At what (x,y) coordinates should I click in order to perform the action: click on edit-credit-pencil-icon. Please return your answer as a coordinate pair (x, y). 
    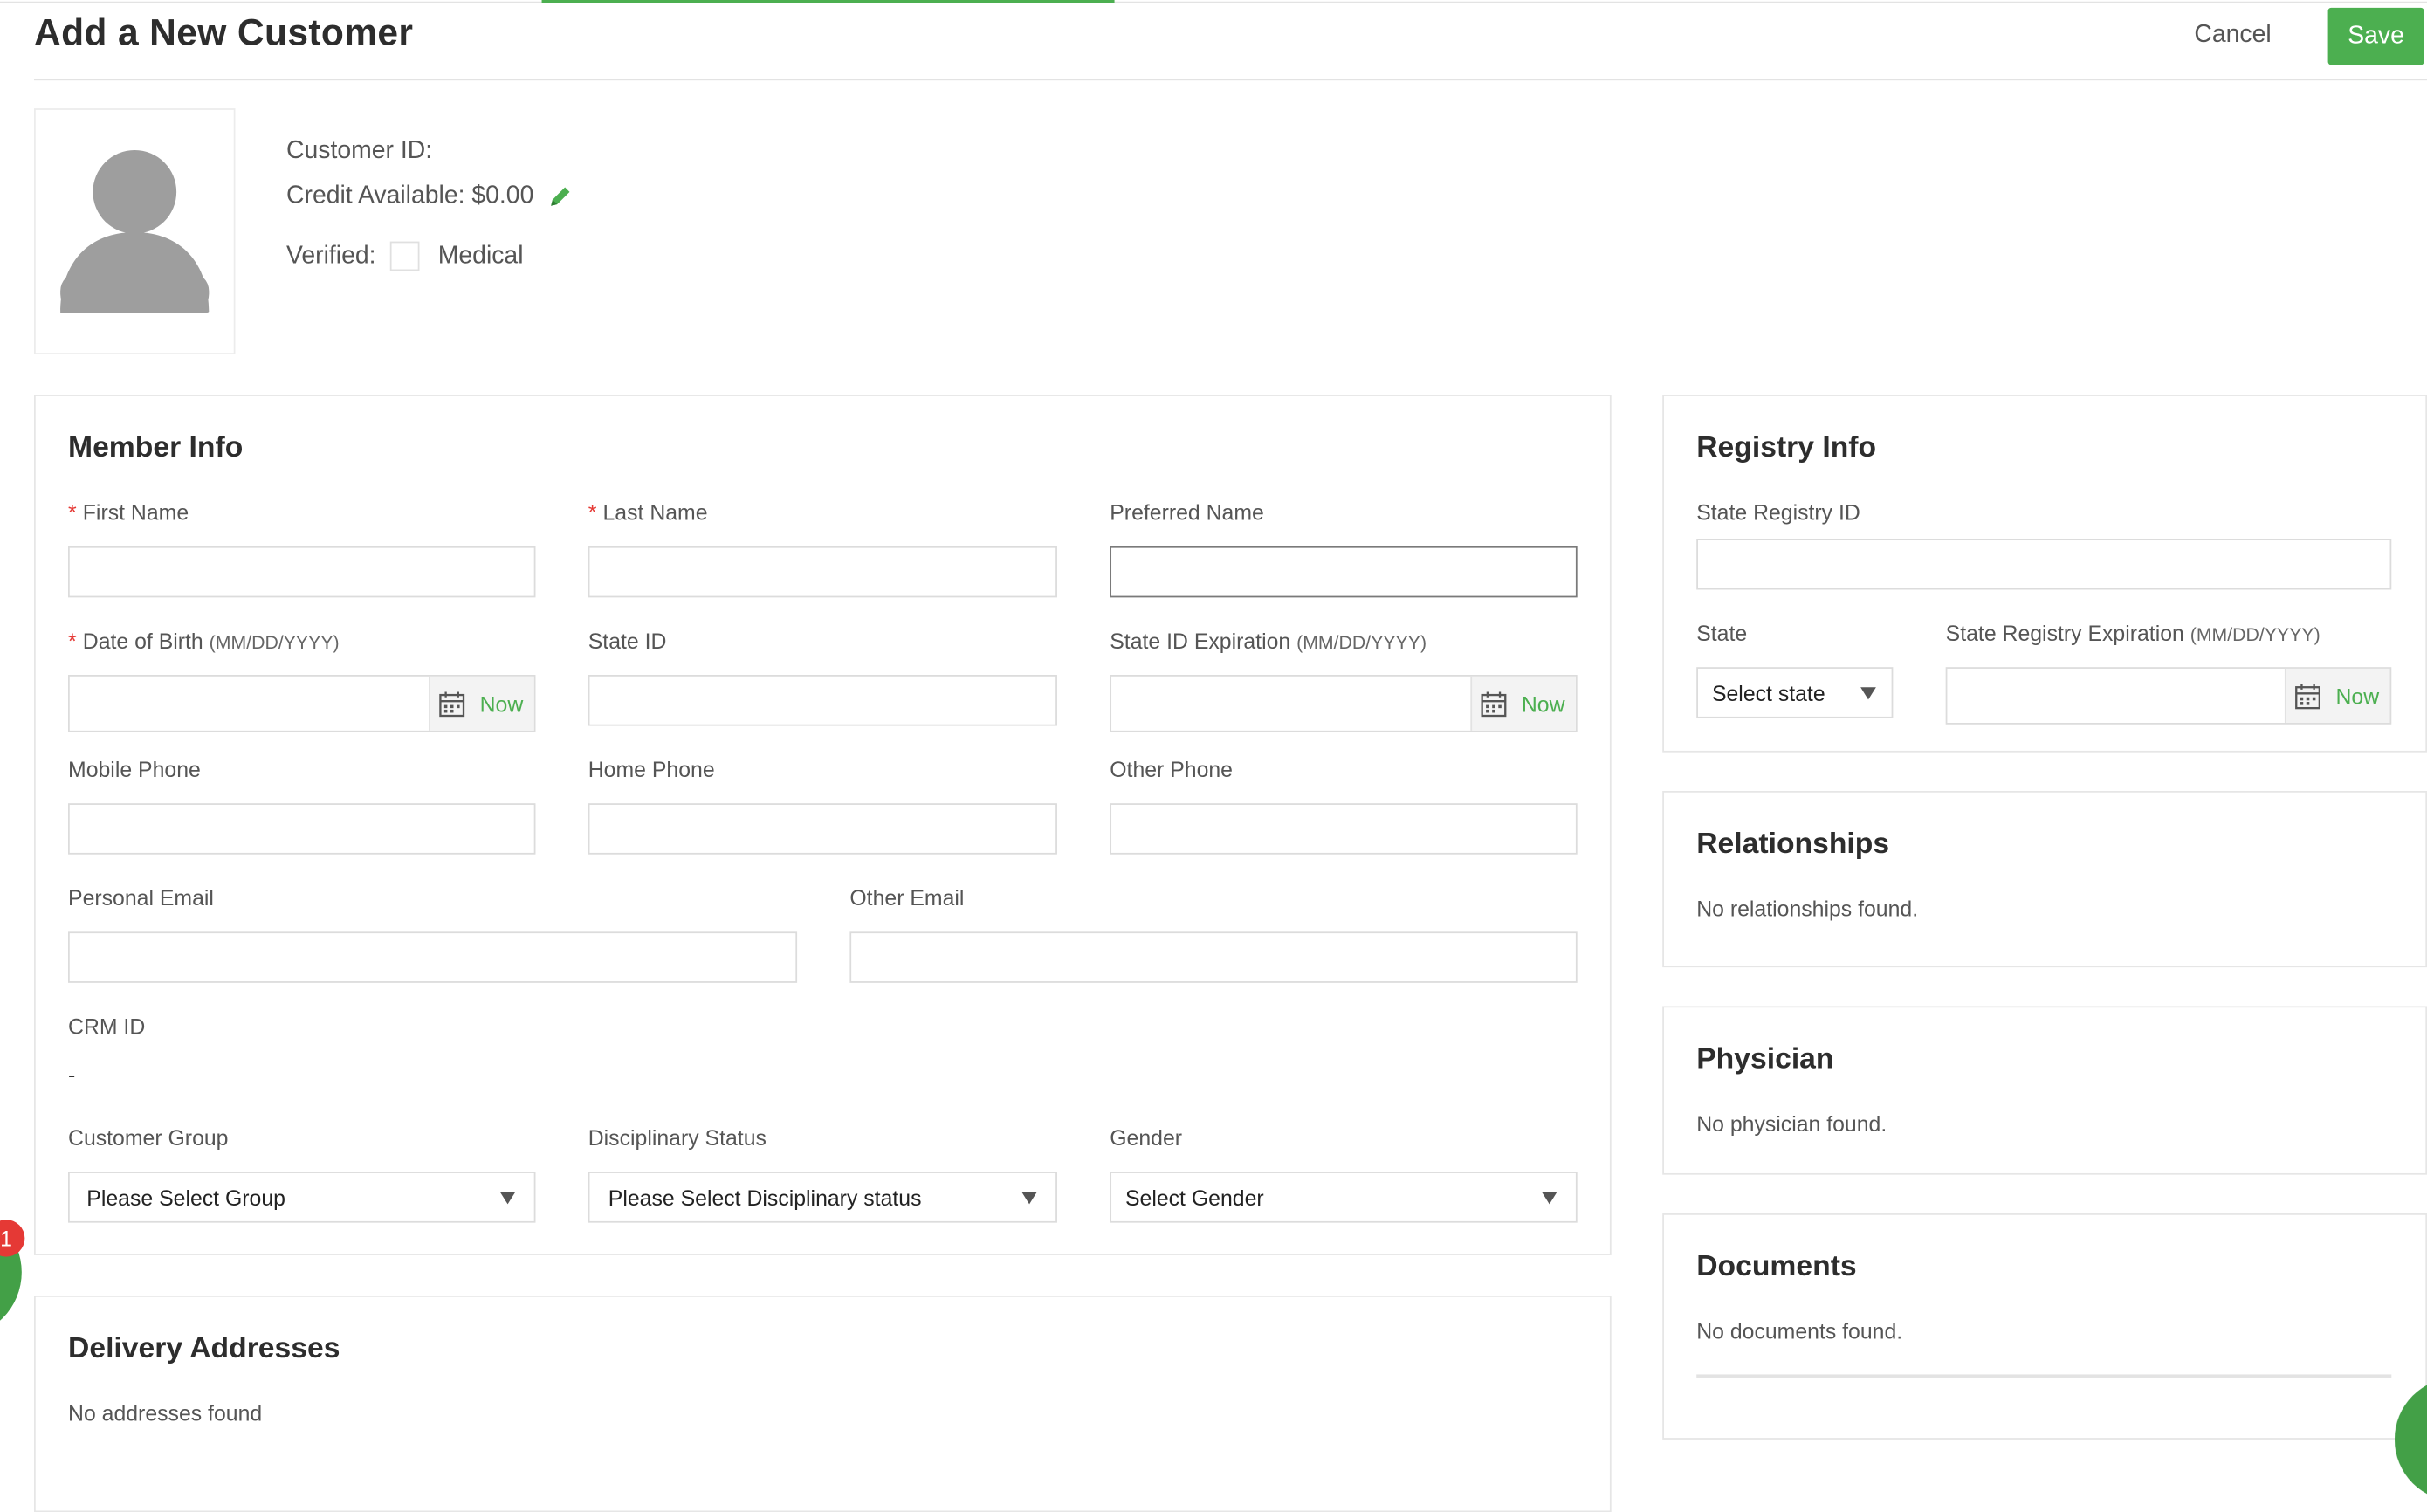
    Looking at the image, I should click on (560, 196).